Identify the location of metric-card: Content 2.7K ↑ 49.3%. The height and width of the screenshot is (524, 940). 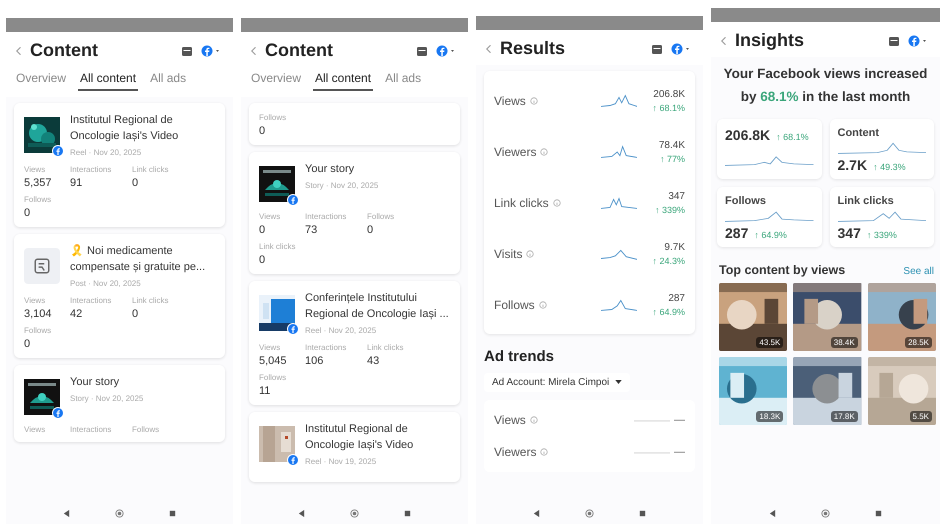
(882, 148).